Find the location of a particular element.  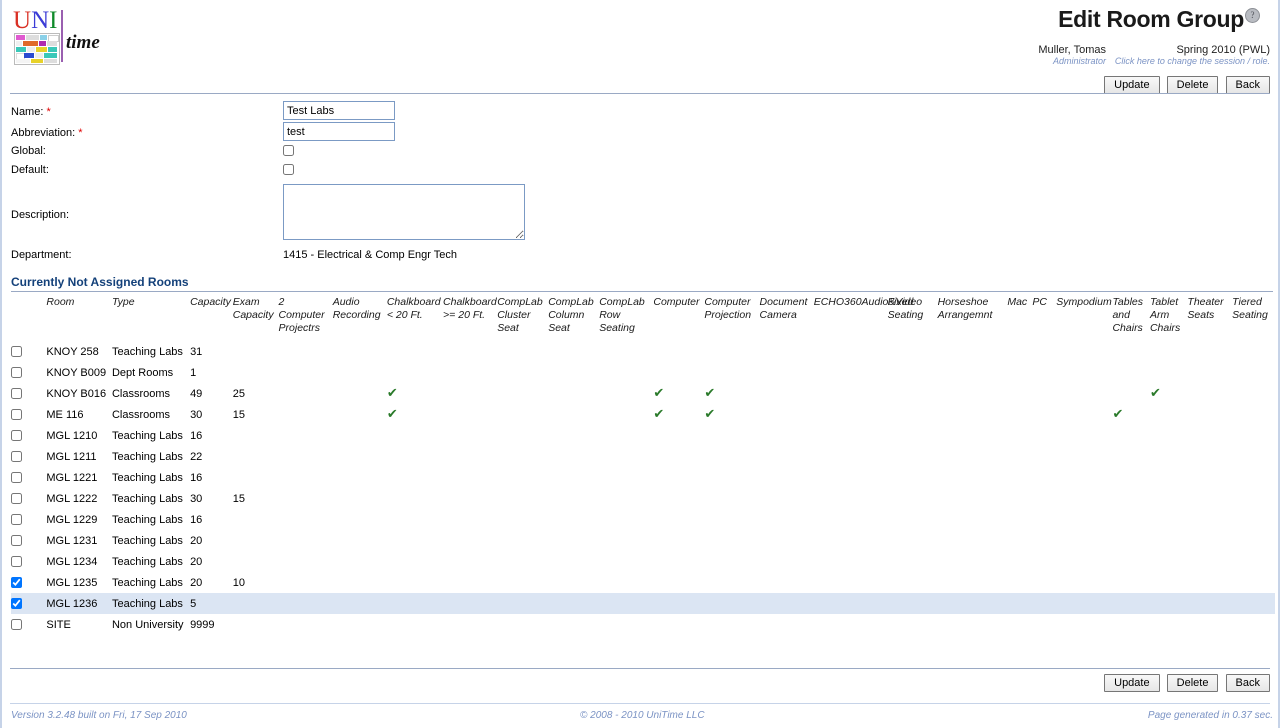

cell-tables_and_chairs is located at coordinates (1130, 540).